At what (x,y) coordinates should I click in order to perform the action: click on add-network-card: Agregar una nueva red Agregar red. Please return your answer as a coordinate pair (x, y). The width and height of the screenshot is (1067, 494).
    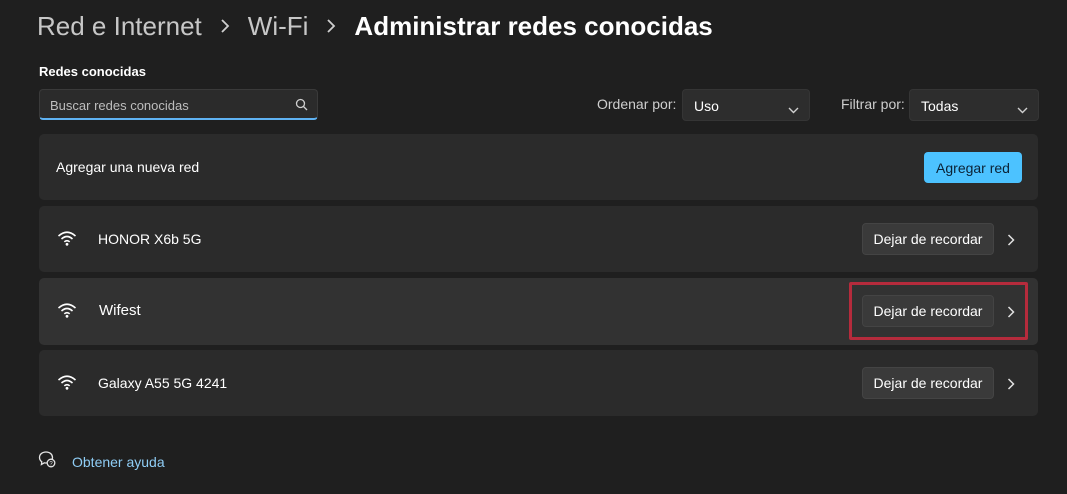
    Looking at the image, I should click on (538, 167).